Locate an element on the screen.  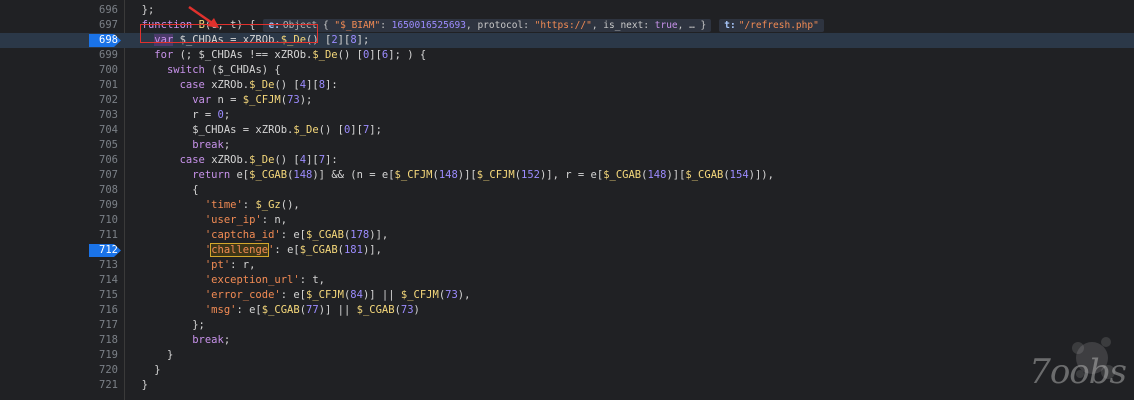
code-line: 716 'msg': e[$_CGAB(77)] || $_CGAB(73) is located at coordinates (567, 310).